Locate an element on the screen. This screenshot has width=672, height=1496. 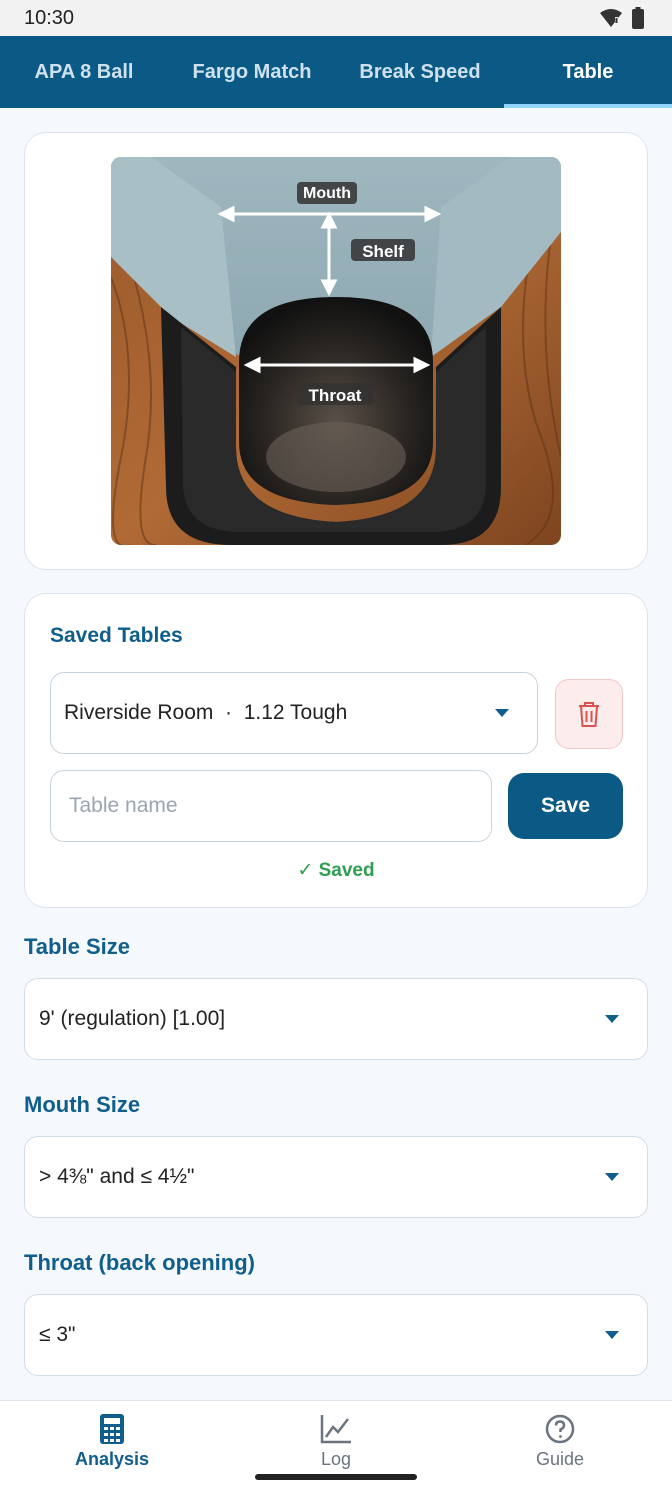
saved-table-select: Riverside Room · 1.12 Tough is located at coordinates (294, 713).